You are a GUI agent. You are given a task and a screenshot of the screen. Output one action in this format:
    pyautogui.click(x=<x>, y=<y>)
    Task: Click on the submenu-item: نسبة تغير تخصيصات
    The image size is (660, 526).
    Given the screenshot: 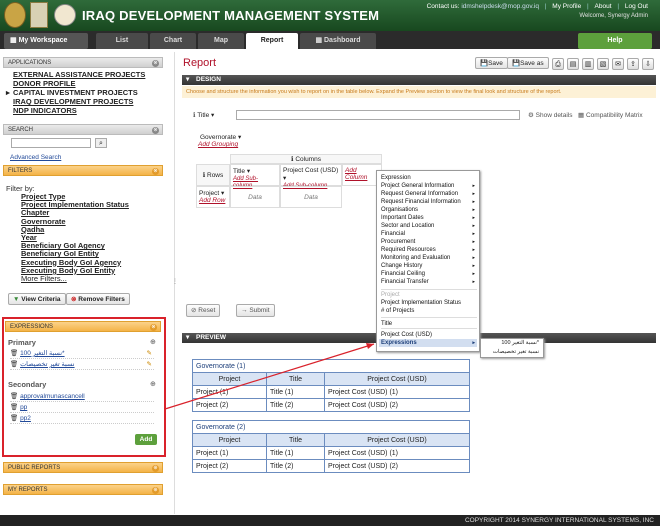 What is the action you would take?
    pyautogui.click(x=512, y=352)
    